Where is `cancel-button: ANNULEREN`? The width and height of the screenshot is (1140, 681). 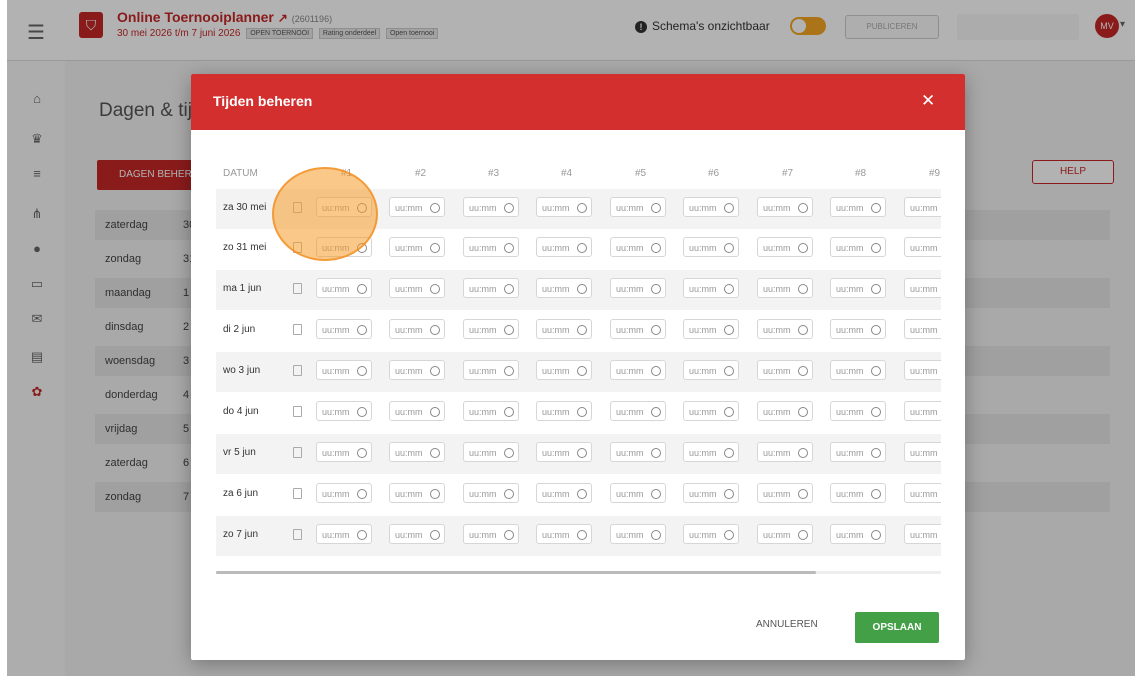 cancel-button: ANNULEREN is located at coordinates (787, 624).